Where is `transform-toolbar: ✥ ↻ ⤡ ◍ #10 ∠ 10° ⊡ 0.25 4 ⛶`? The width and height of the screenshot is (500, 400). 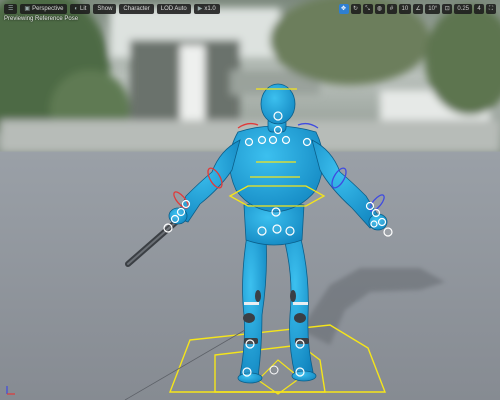 transform-toolbar: ✥ ↻ ⤡ ◍ #10 ∠ 10° ⊡ 0.25 4 ⛶ is located at coordinates (417, 9).